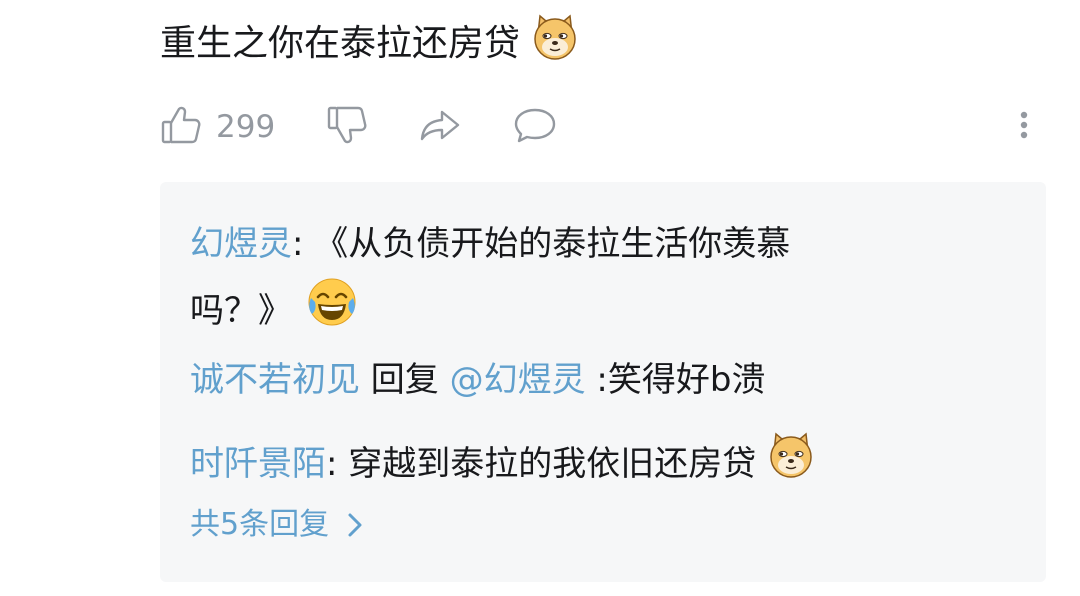 Image resolution: width=1080 pixels, height=596 pixels. I want to click on reply-text: 《从负债开始的泰拉生活你羡慕, so click(552, 244).